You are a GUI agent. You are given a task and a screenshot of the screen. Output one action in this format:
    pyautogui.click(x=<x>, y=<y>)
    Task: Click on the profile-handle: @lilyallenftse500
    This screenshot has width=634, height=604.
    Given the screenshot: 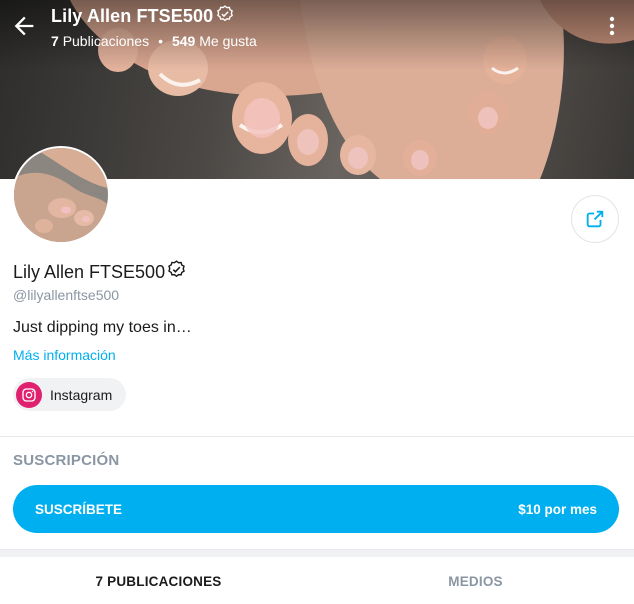 What is the action you would take?
    pyautogui.click(x=66, y=295)
    